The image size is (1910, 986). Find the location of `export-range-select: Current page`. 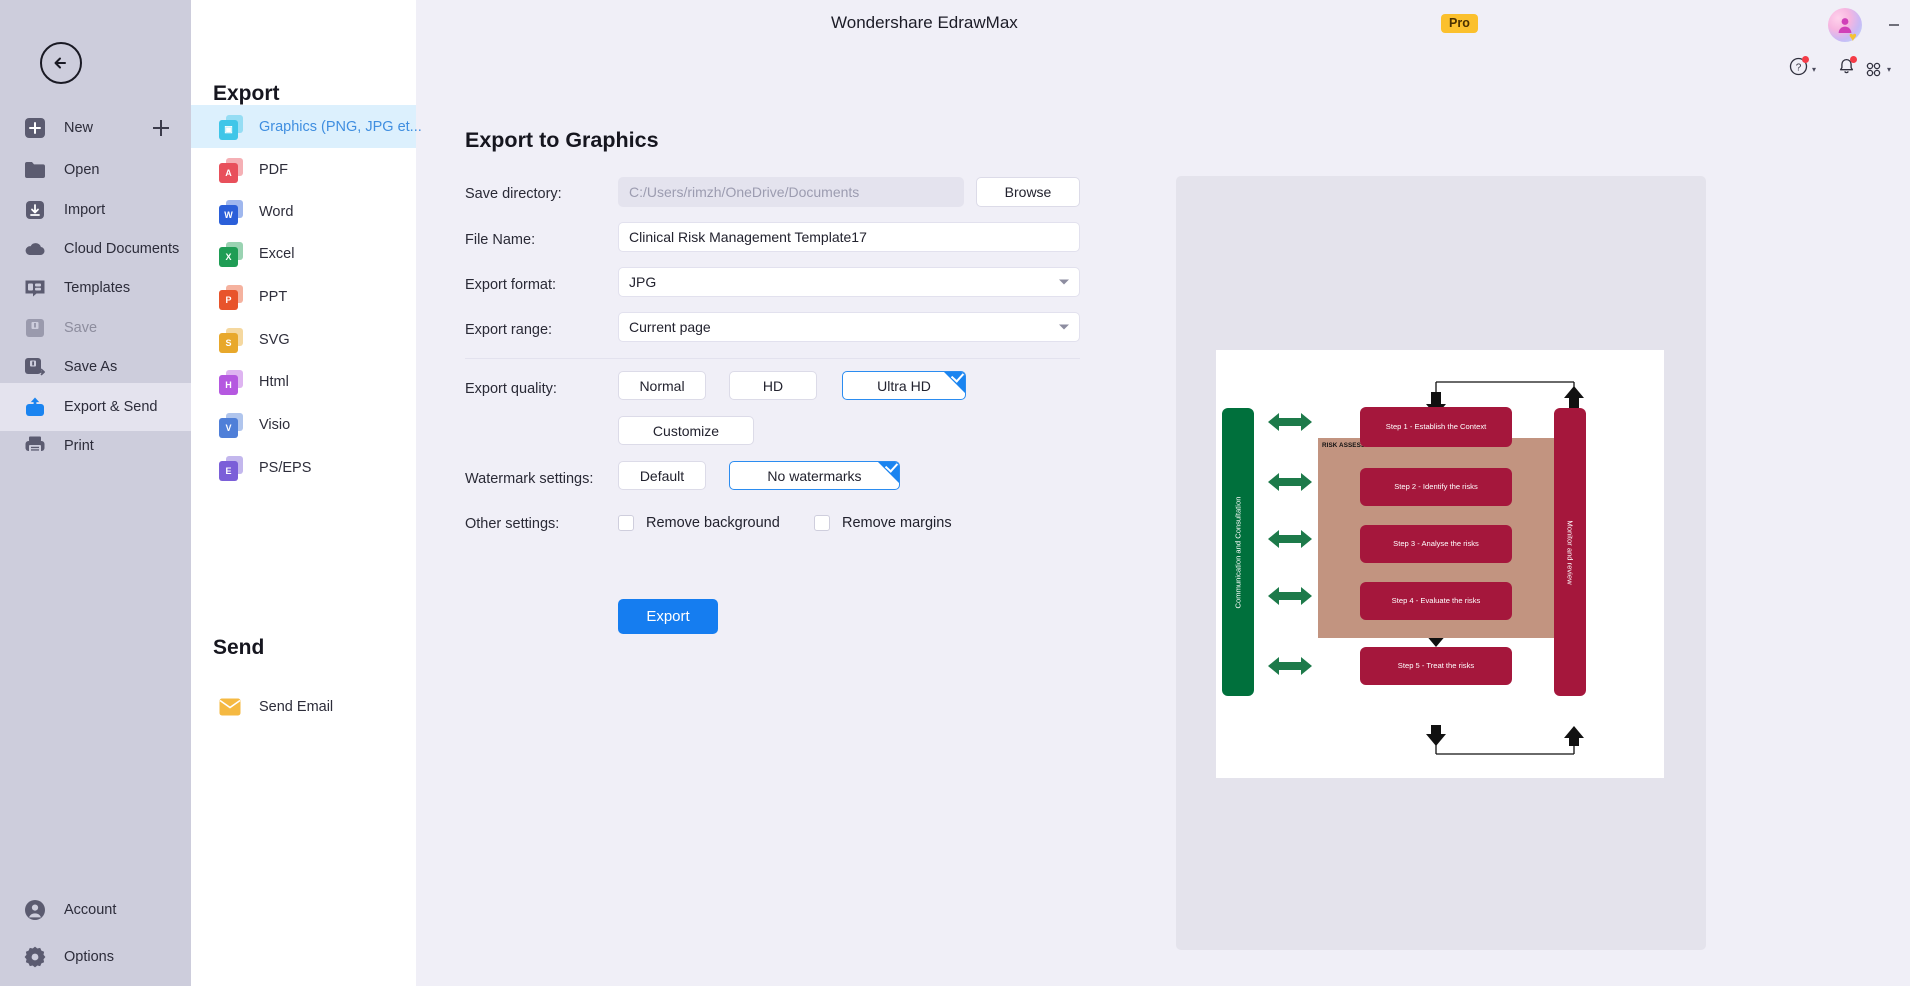

export-range-select: Current page is located at coordinates (849, 327).